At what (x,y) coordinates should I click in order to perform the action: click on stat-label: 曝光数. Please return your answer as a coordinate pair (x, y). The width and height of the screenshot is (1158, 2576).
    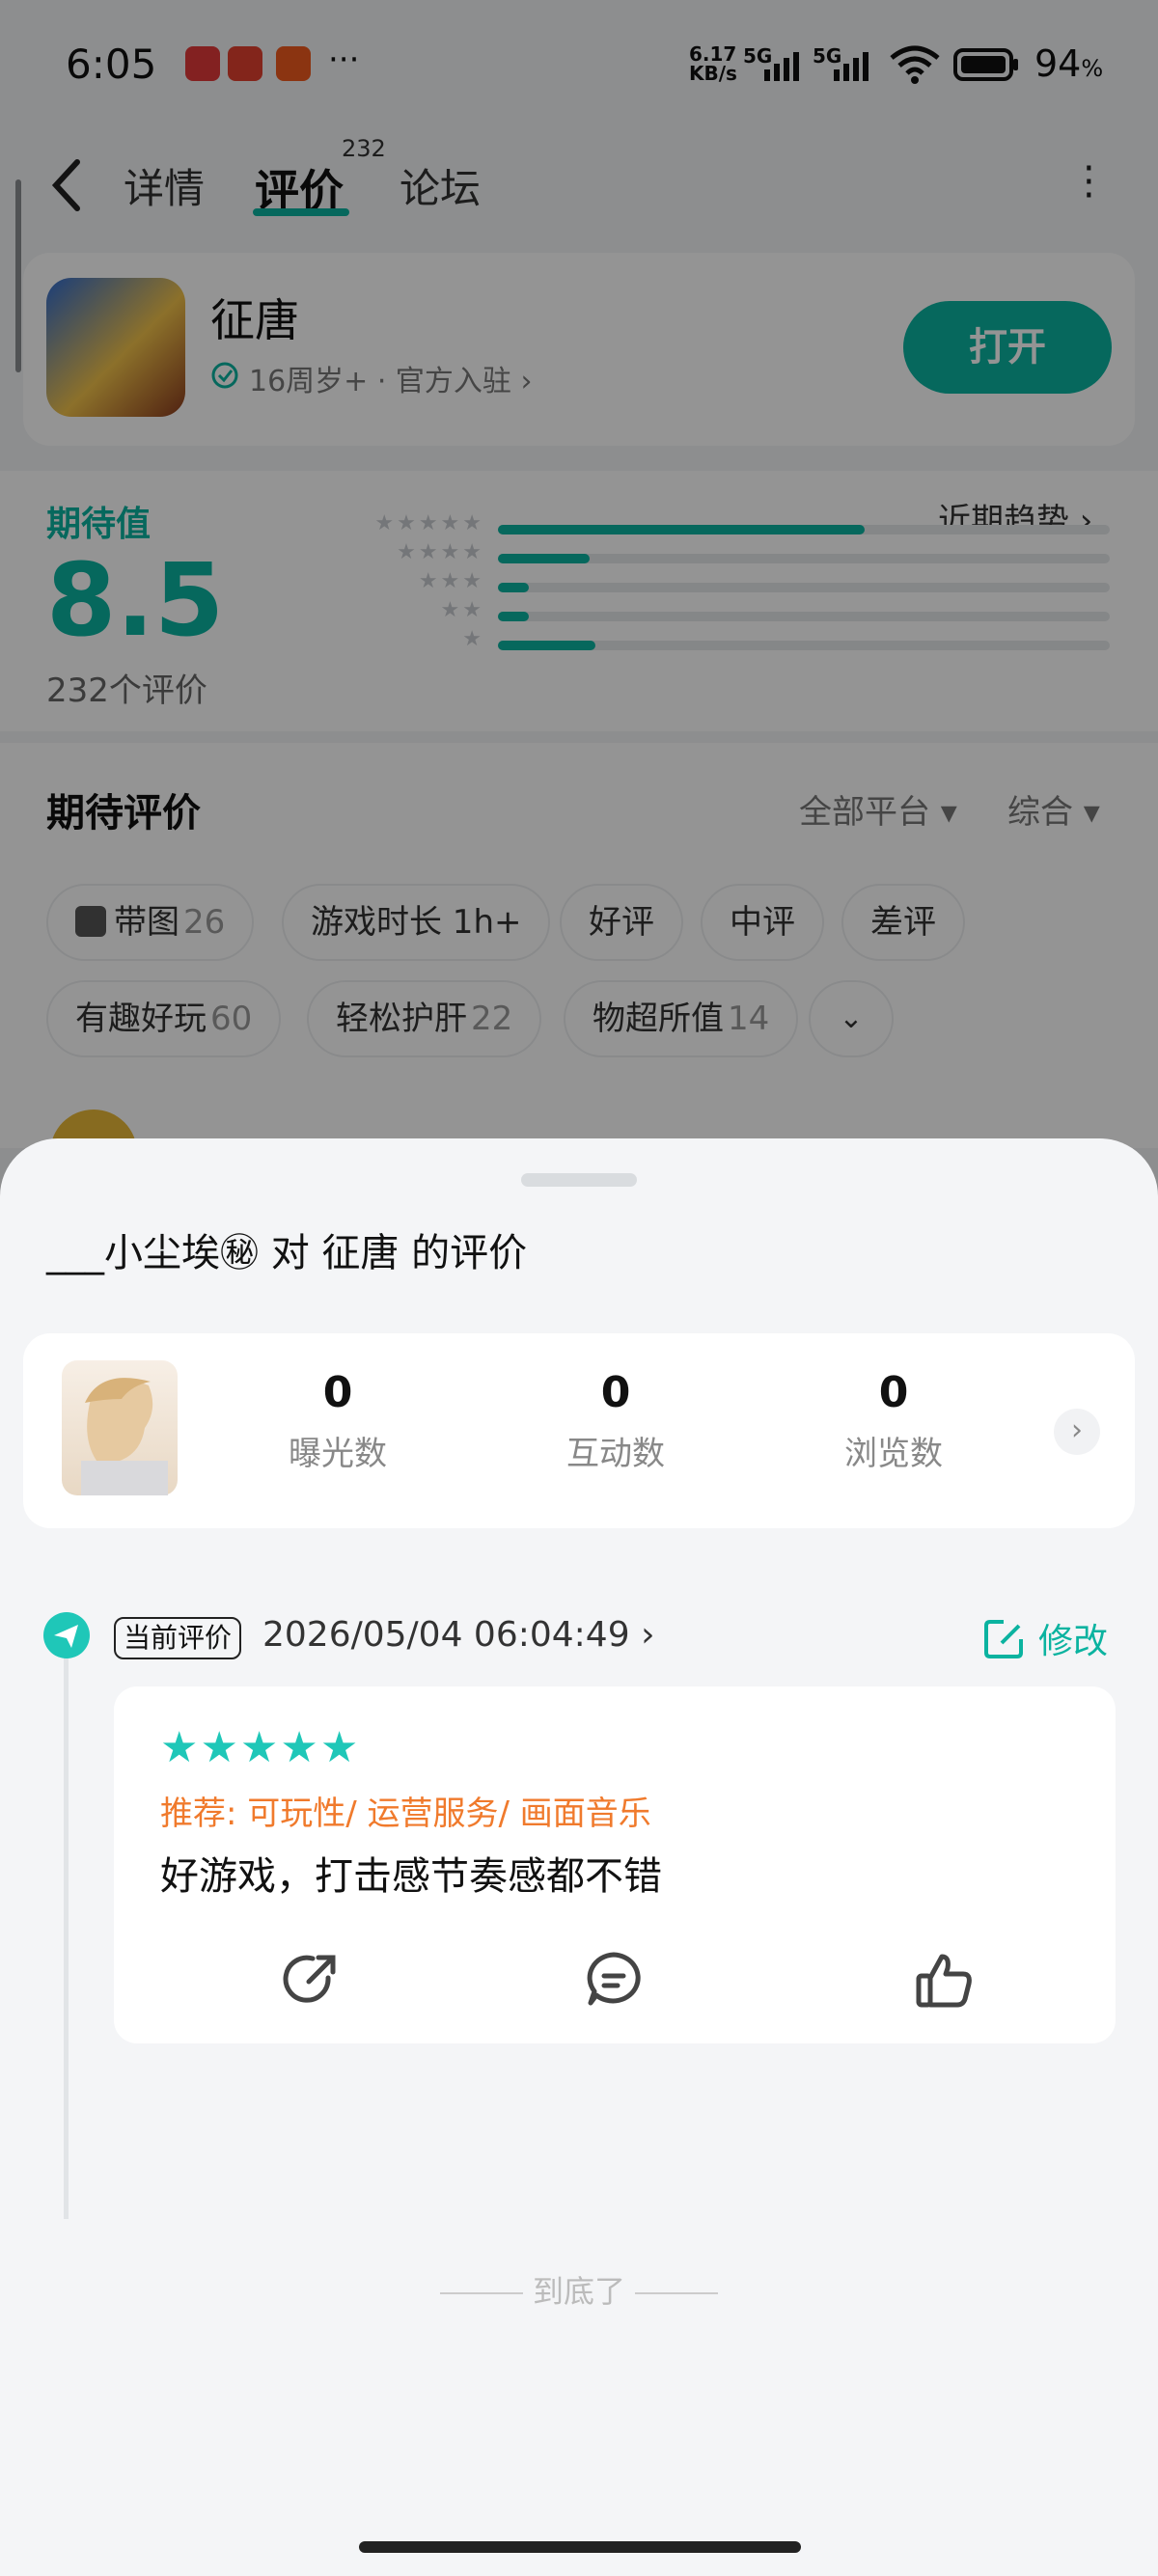
    Looking at the image, I should click on (338, 1454).